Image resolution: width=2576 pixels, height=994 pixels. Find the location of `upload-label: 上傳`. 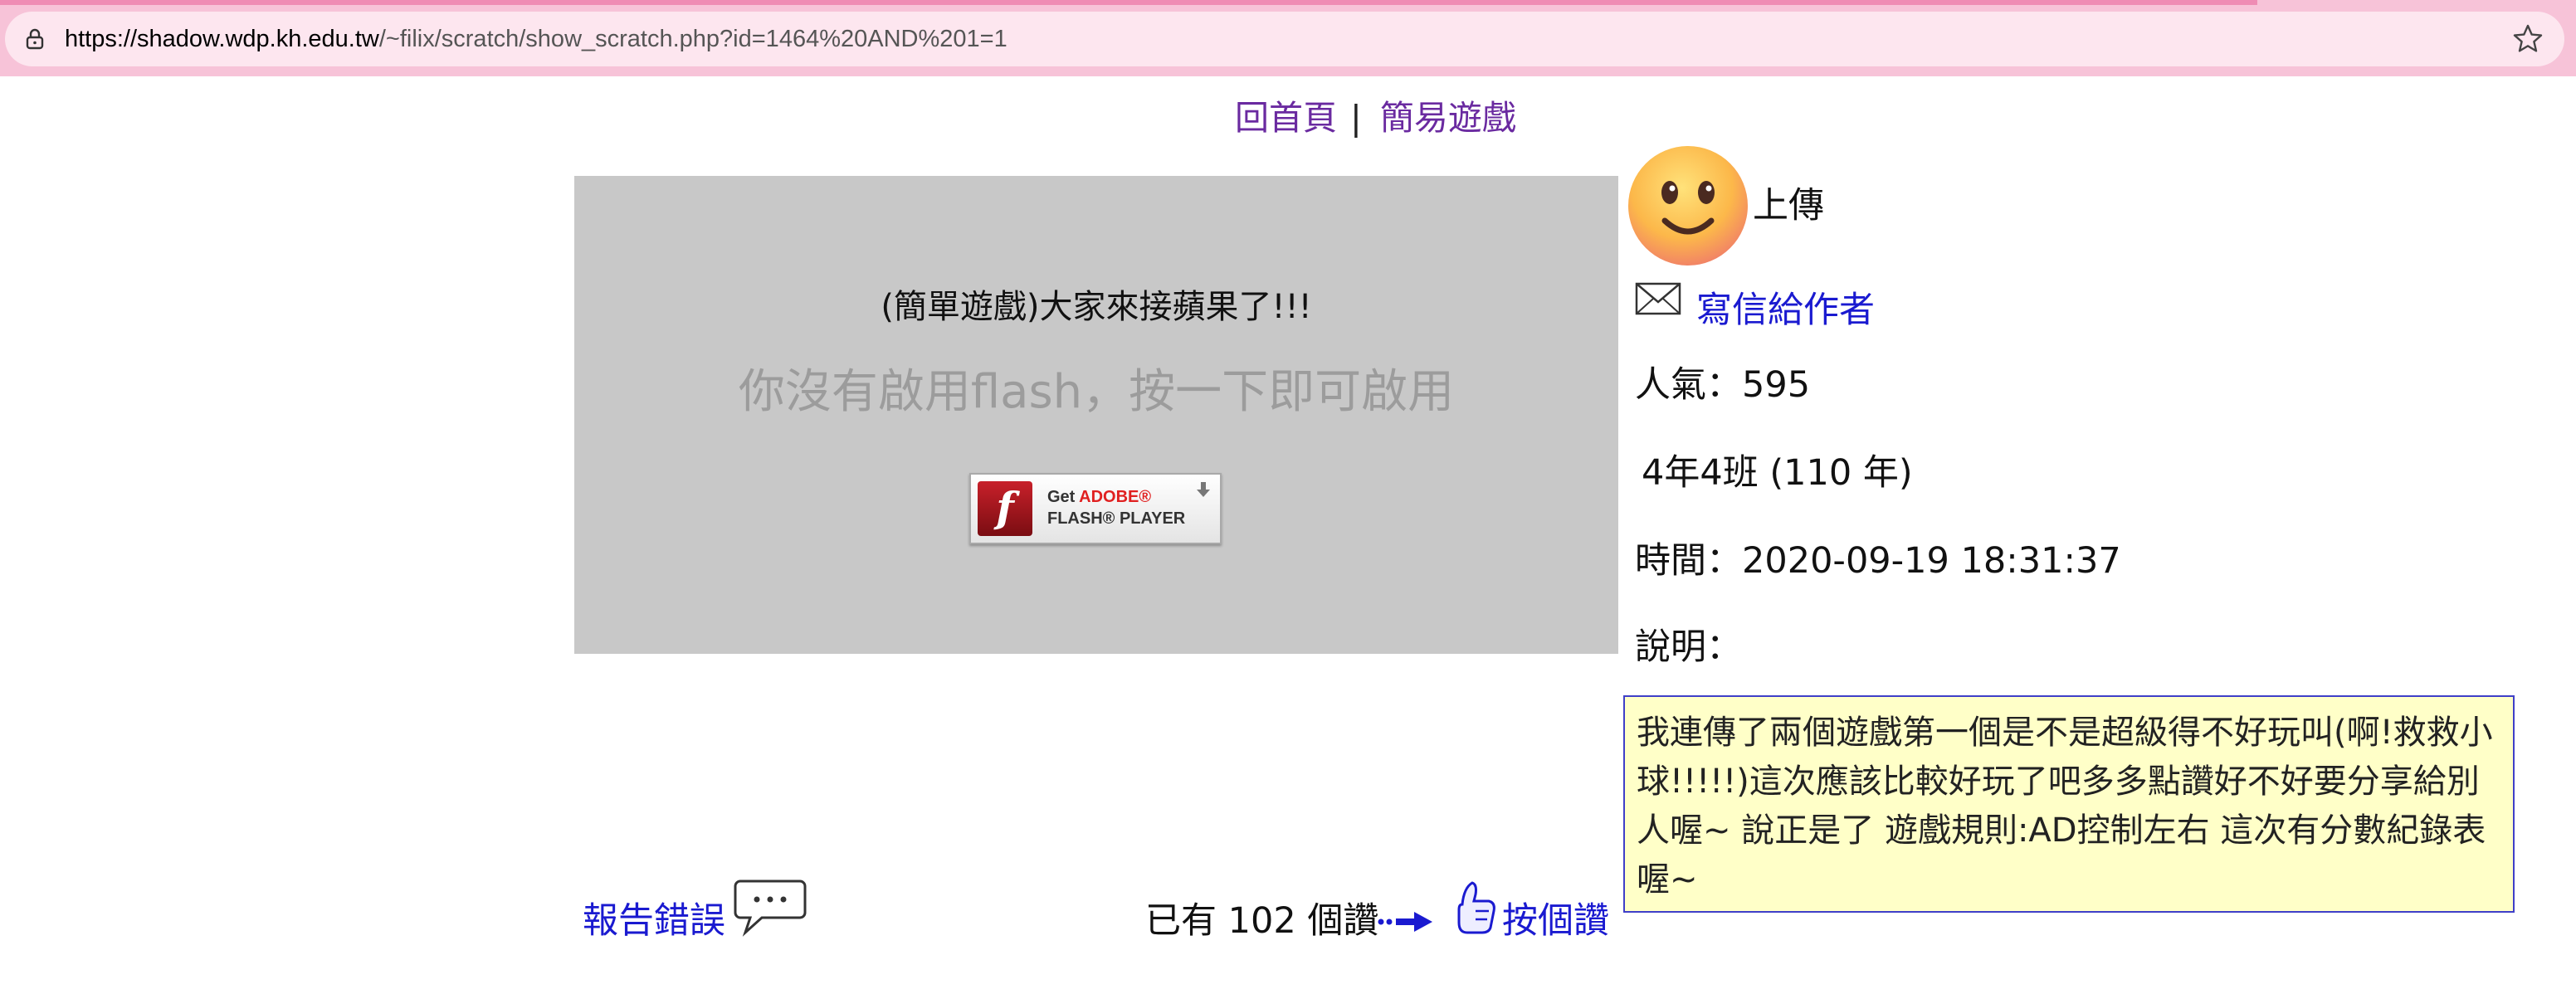

upload-label: 上傳 is located at coordinates (1788, 206).